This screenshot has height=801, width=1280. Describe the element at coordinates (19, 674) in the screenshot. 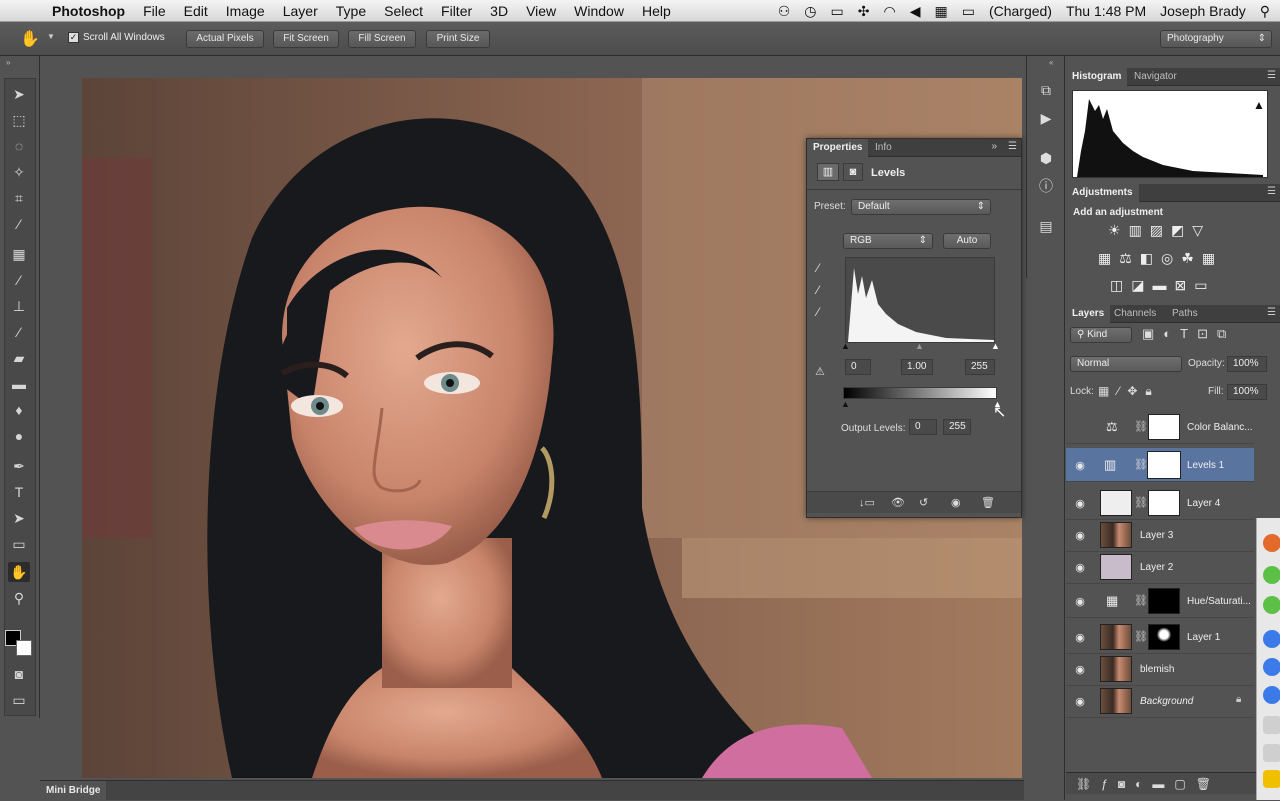

I see `quick-mask-icon: ◙` at that location.